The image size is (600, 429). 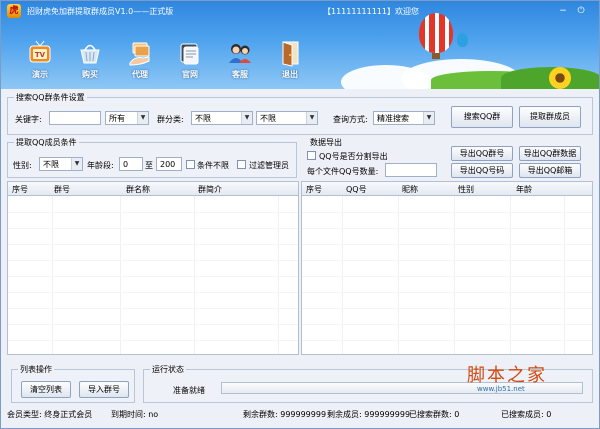 What do you see at coordinates (371, 11) in the screenshot?
I see `welcome-user-text: 【11111111111】欢迎您` at bounding box center [371, 11].